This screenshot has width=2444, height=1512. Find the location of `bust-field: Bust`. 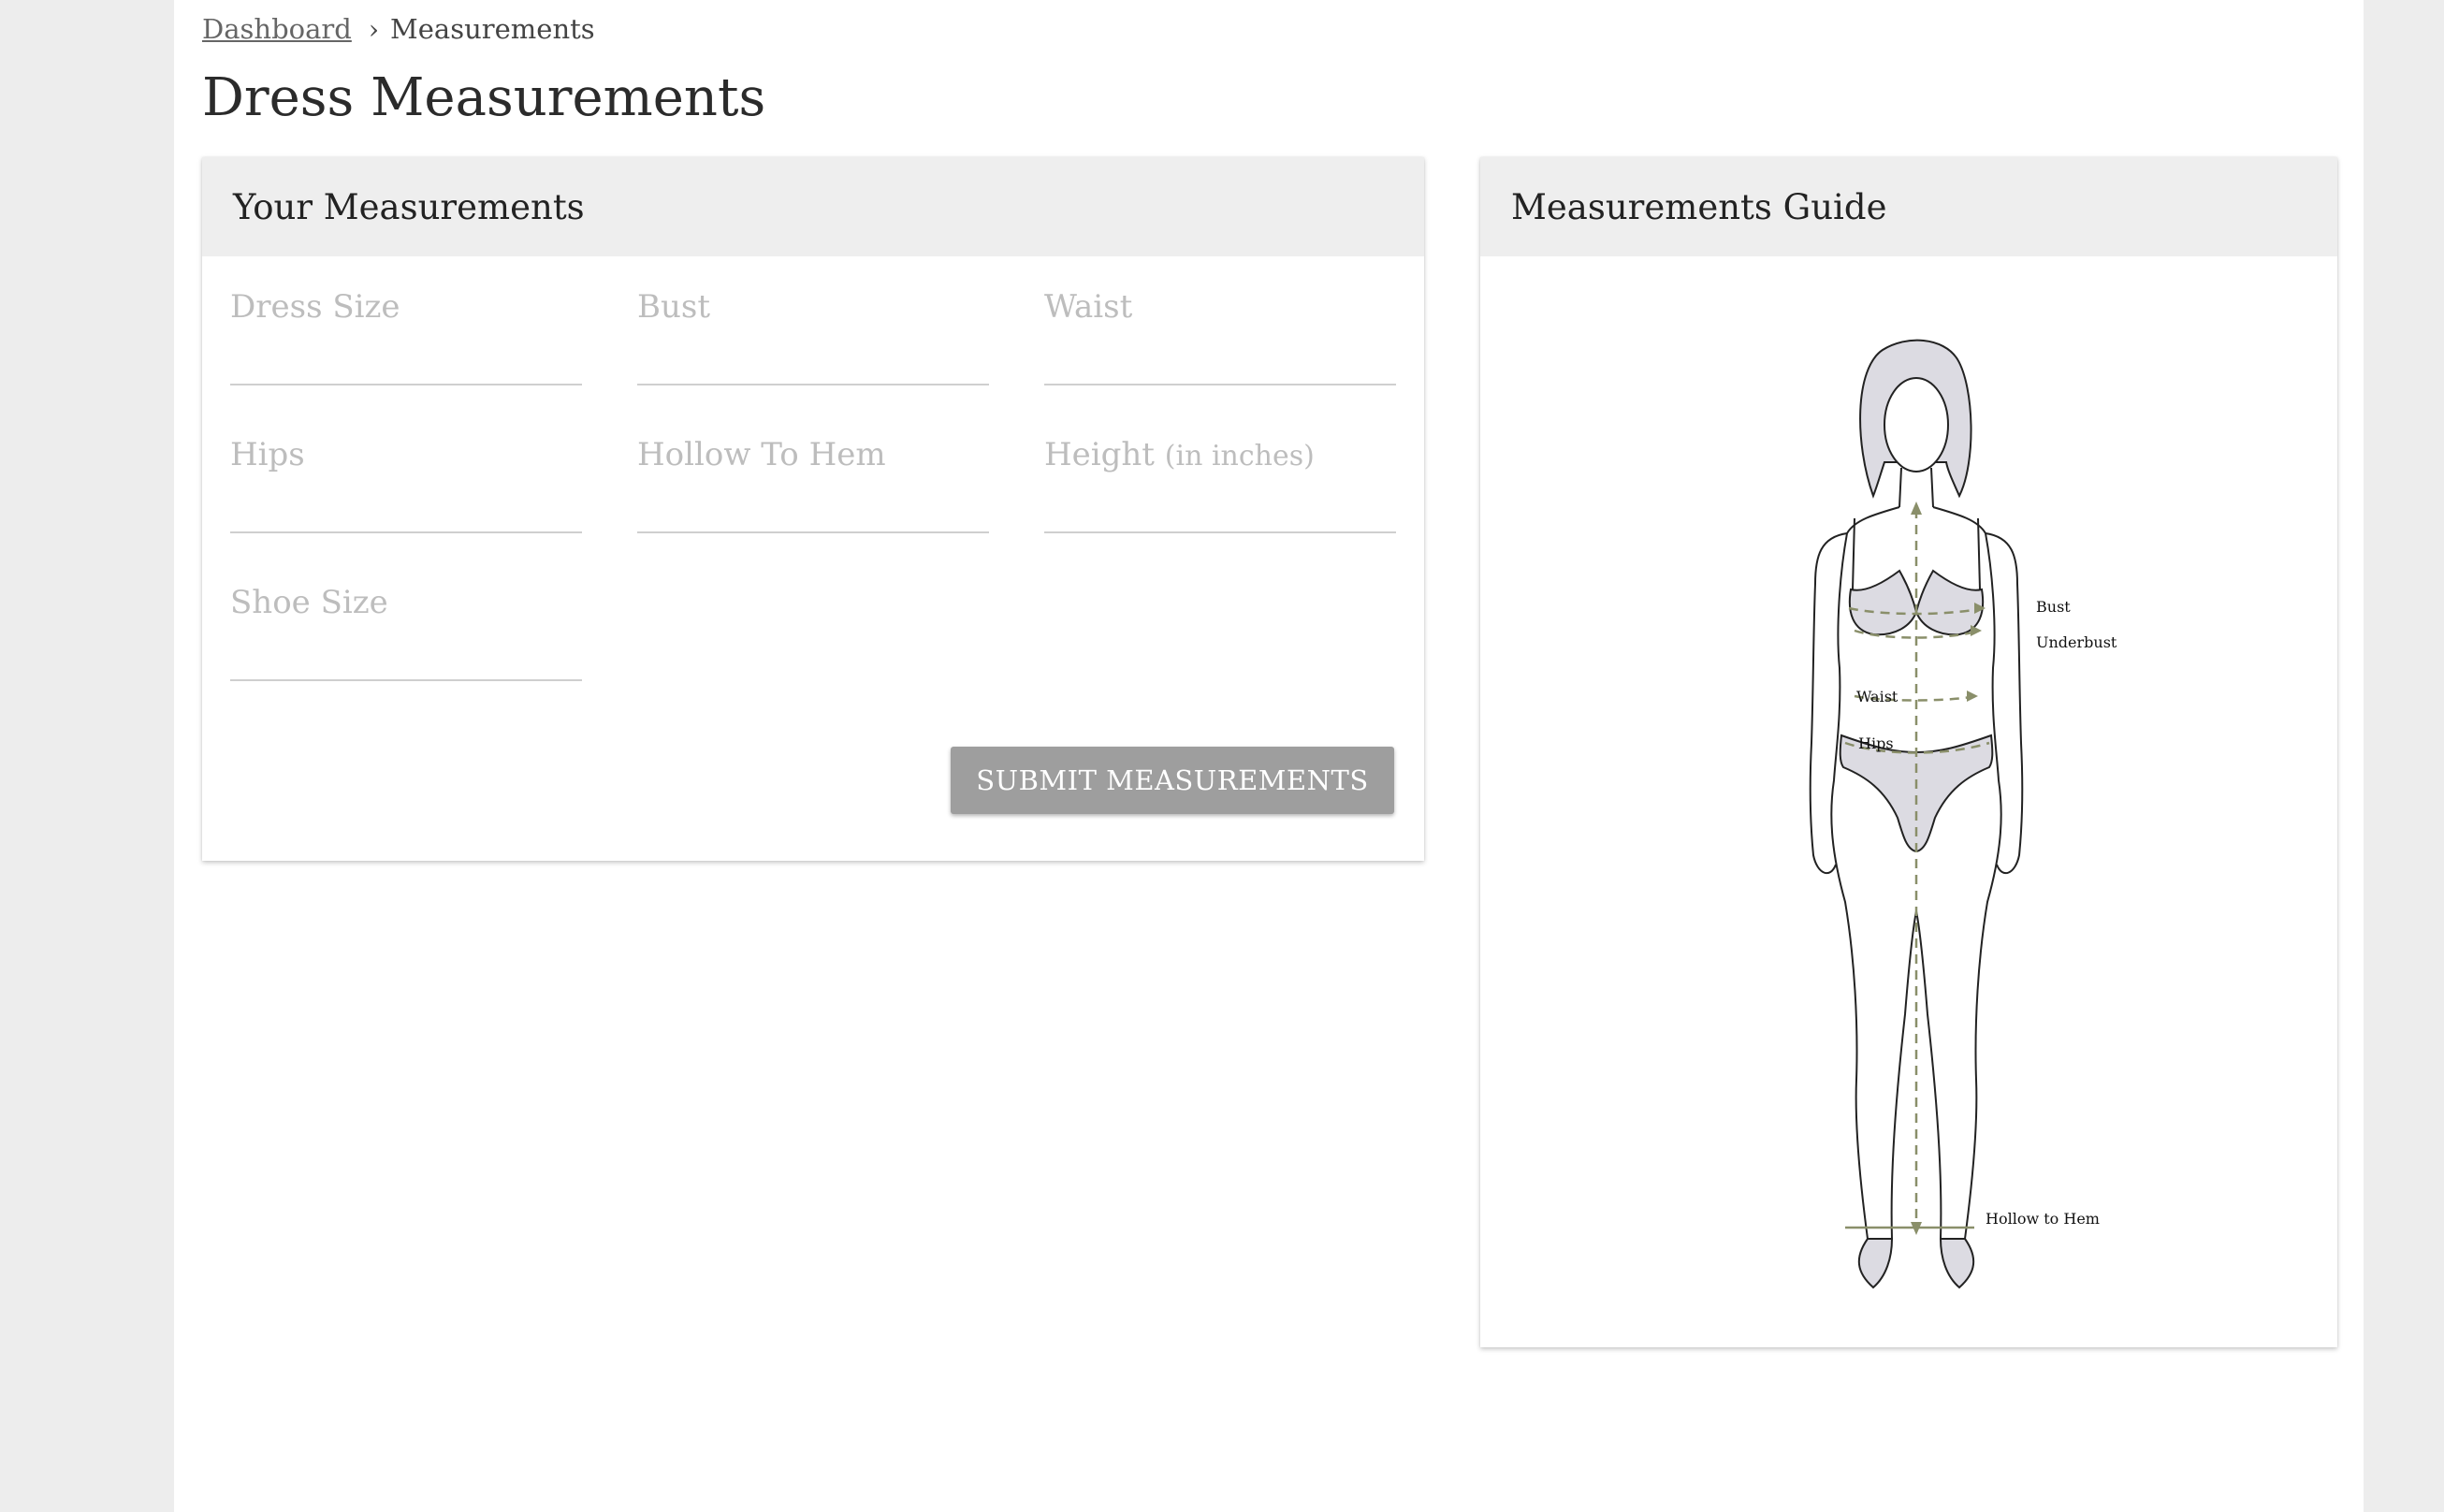

bust-field: Bust is located at coordinates (813, 344).